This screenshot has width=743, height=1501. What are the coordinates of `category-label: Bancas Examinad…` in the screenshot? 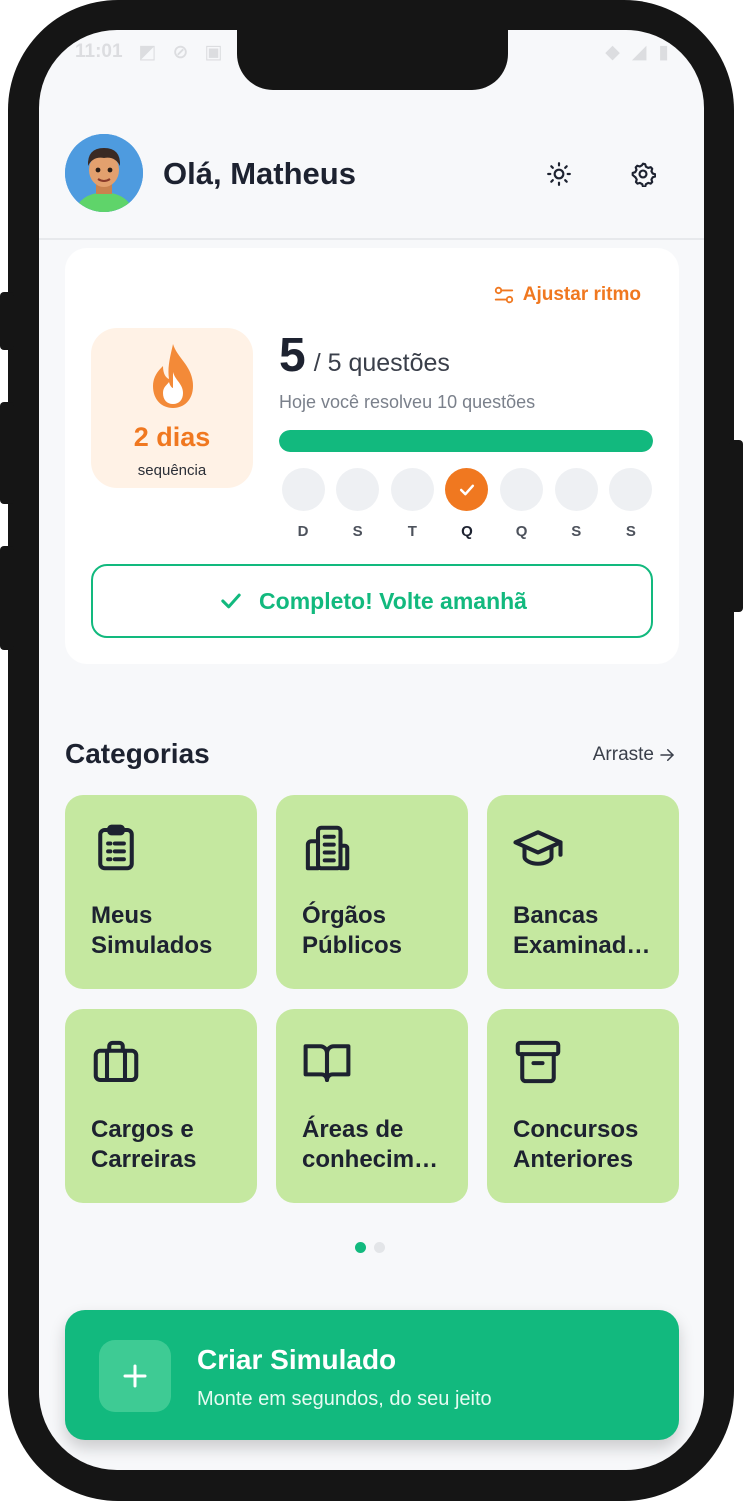 It's located at (582, 930).